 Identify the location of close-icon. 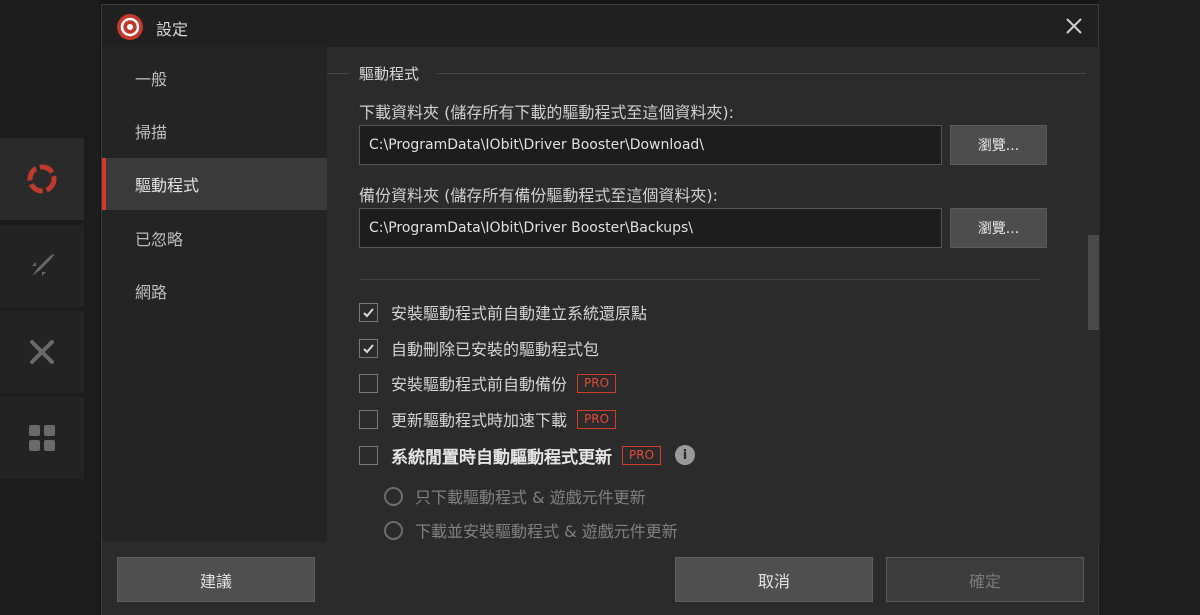
(1074, 26).